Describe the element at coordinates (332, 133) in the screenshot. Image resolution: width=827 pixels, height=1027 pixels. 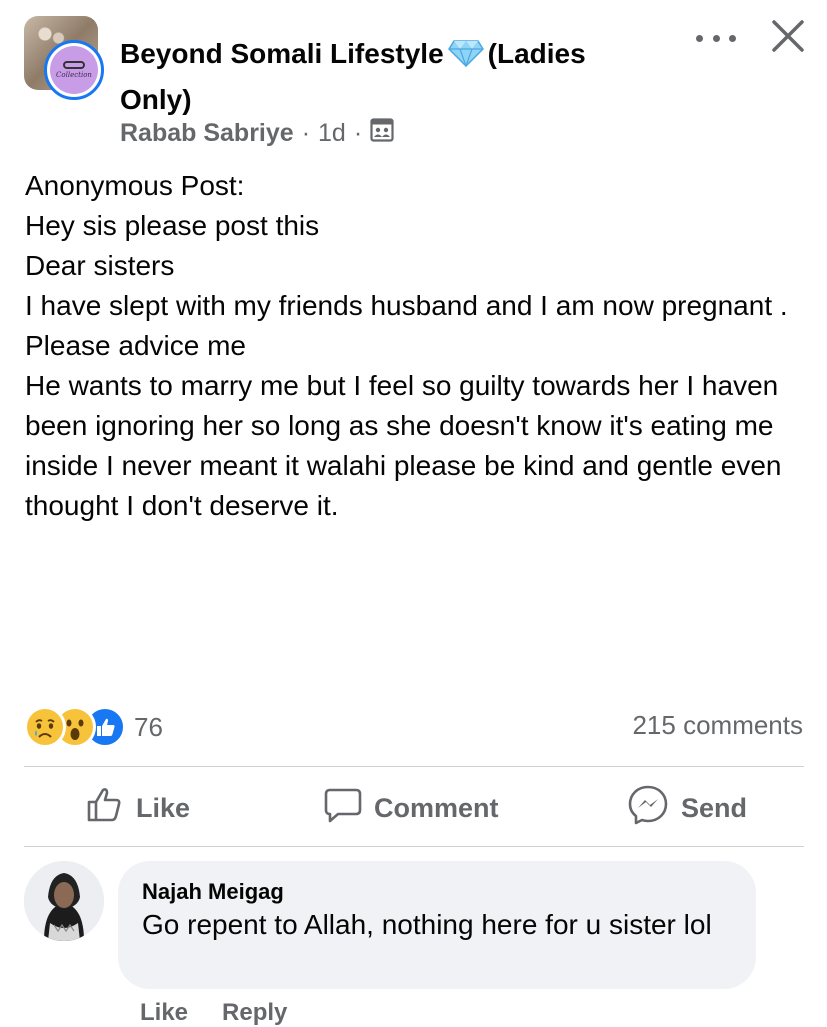
I see `post-time: 1d` at that location.